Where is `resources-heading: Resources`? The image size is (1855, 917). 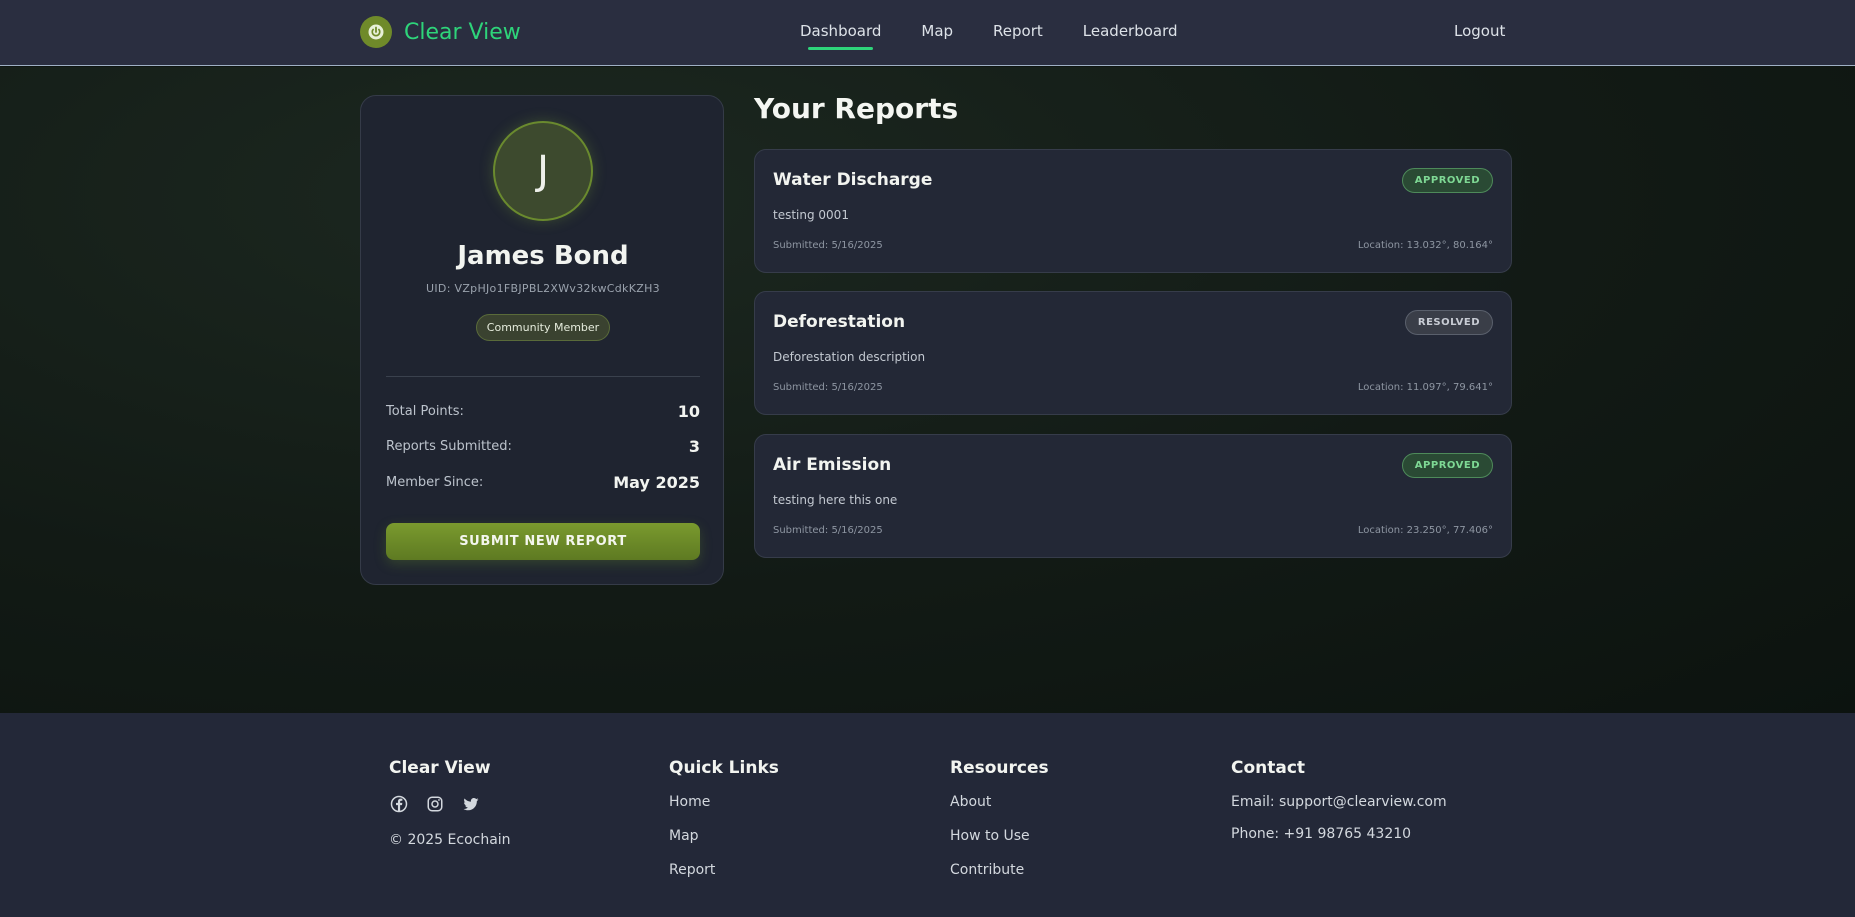
resources-heading: Resources is located at coordinates (999, 768).